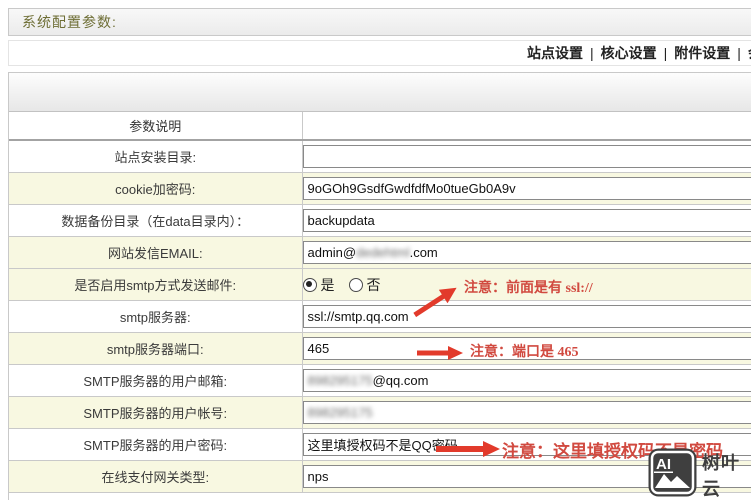 The image size is (751, 500). I want to click on smtp-user-mailbox-input: 898295175 @qq.com, so click(526, 380).